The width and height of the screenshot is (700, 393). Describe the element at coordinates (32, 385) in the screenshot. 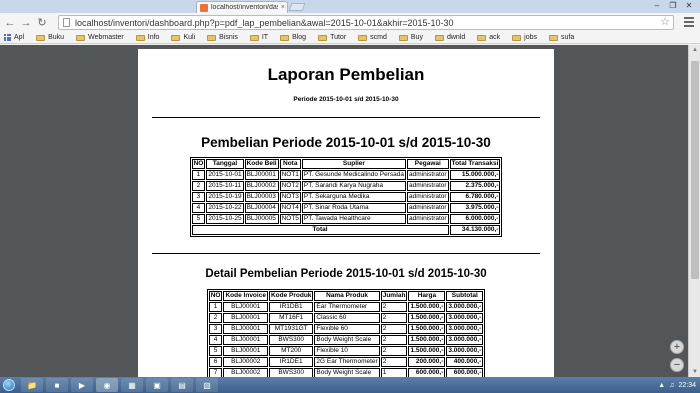

I see `explorer-taskbar-icon: 📁` at that location.